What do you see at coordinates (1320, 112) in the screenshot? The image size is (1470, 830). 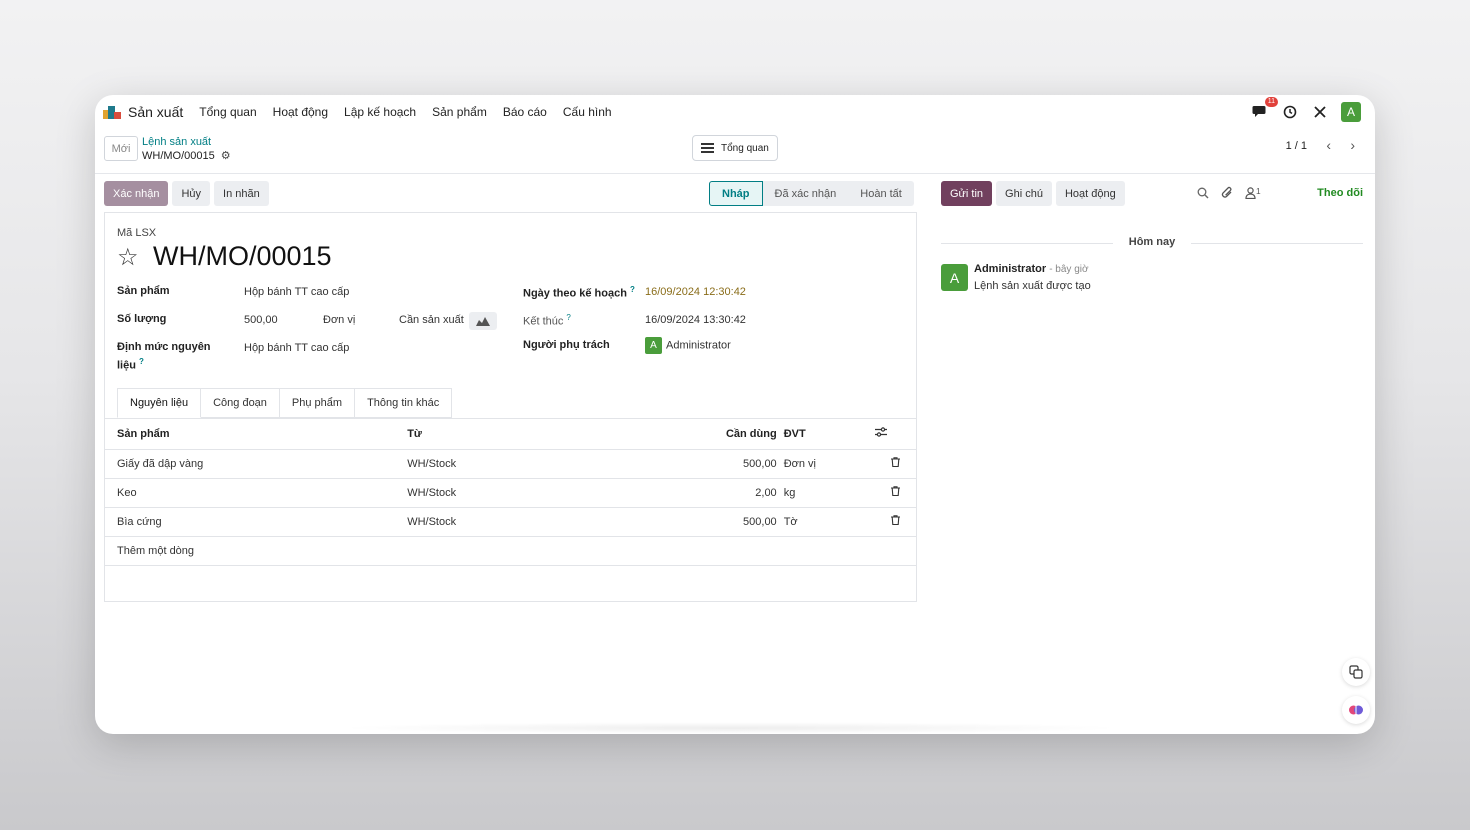 I see `debug-tools-icon` at bounding box center [1320, 112].